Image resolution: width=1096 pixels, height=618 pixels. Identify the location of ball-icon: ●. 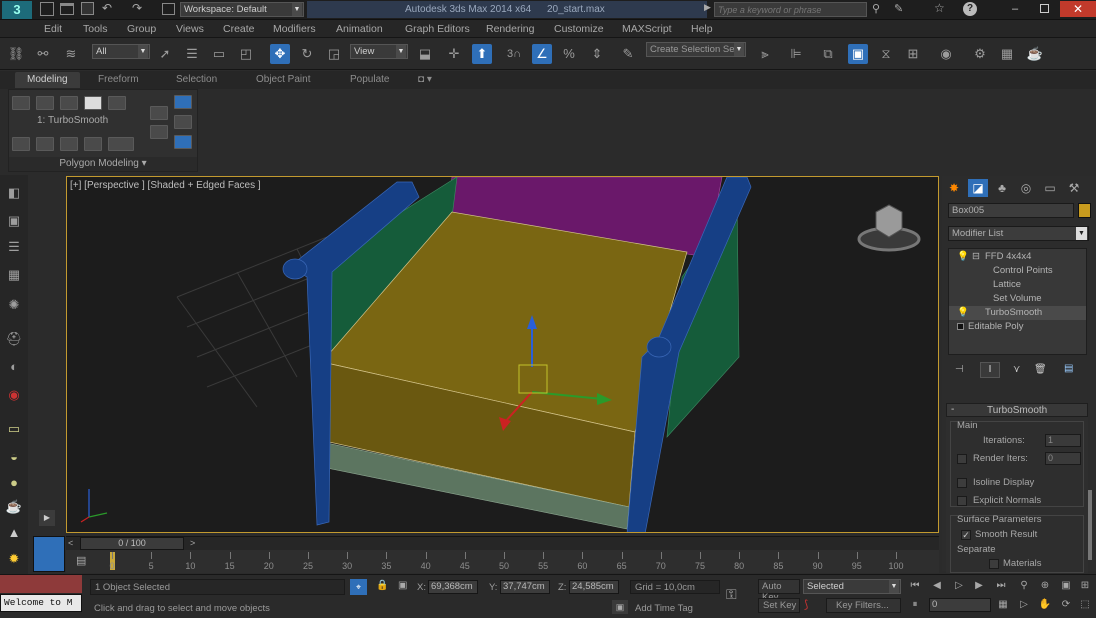
(14, 483).